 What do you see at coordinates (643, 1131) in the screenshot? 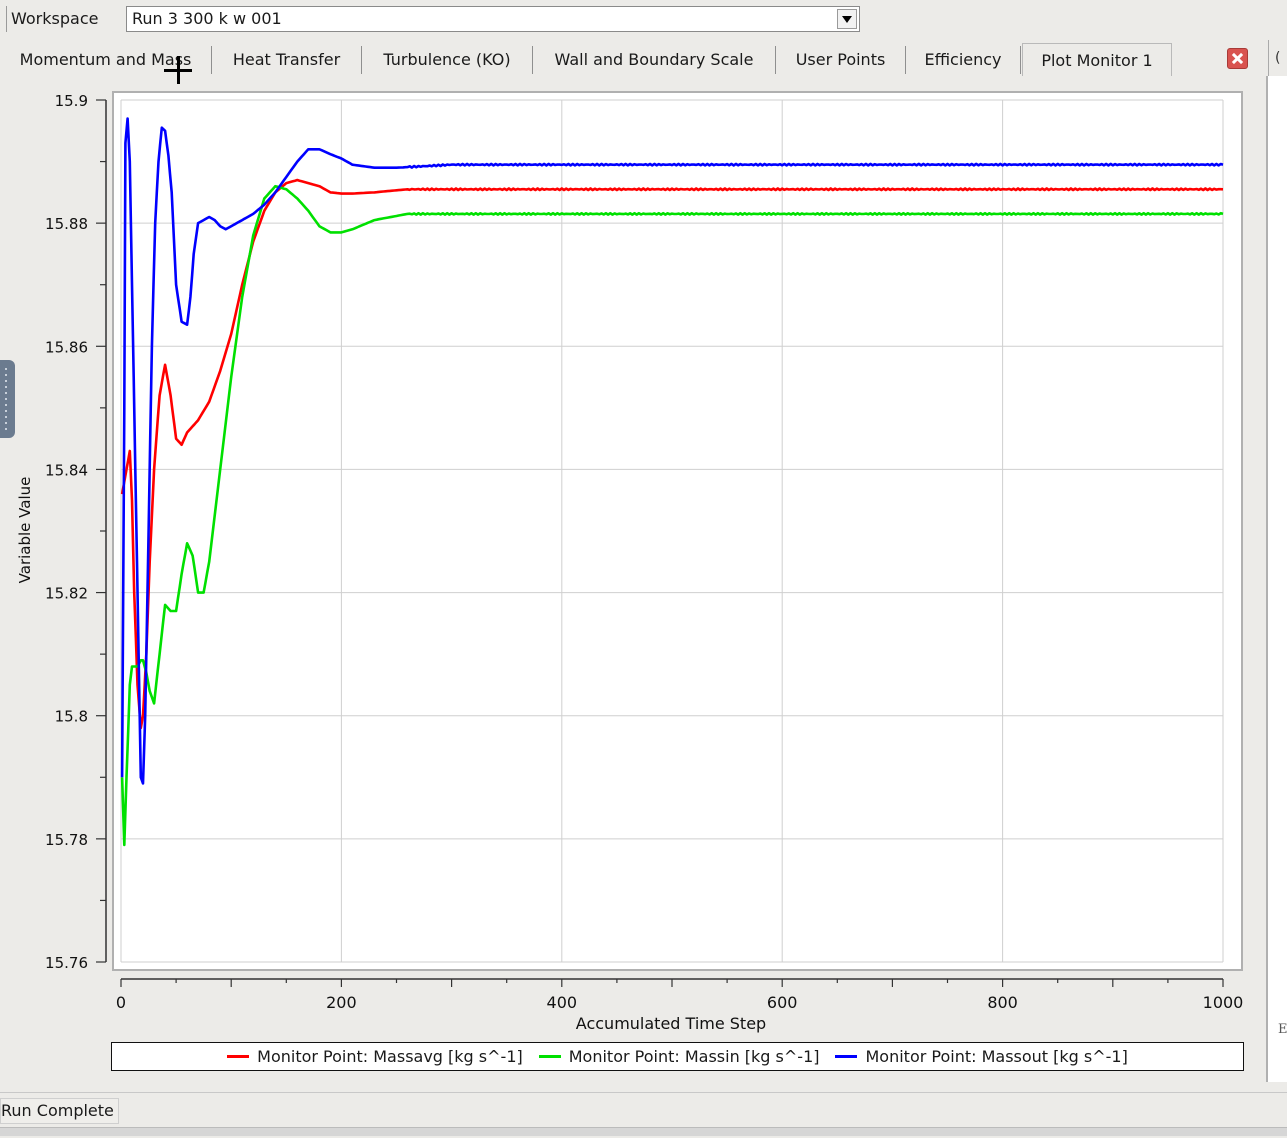
I see `horizontal-scrollbar` at bounding box center [643, 1131].